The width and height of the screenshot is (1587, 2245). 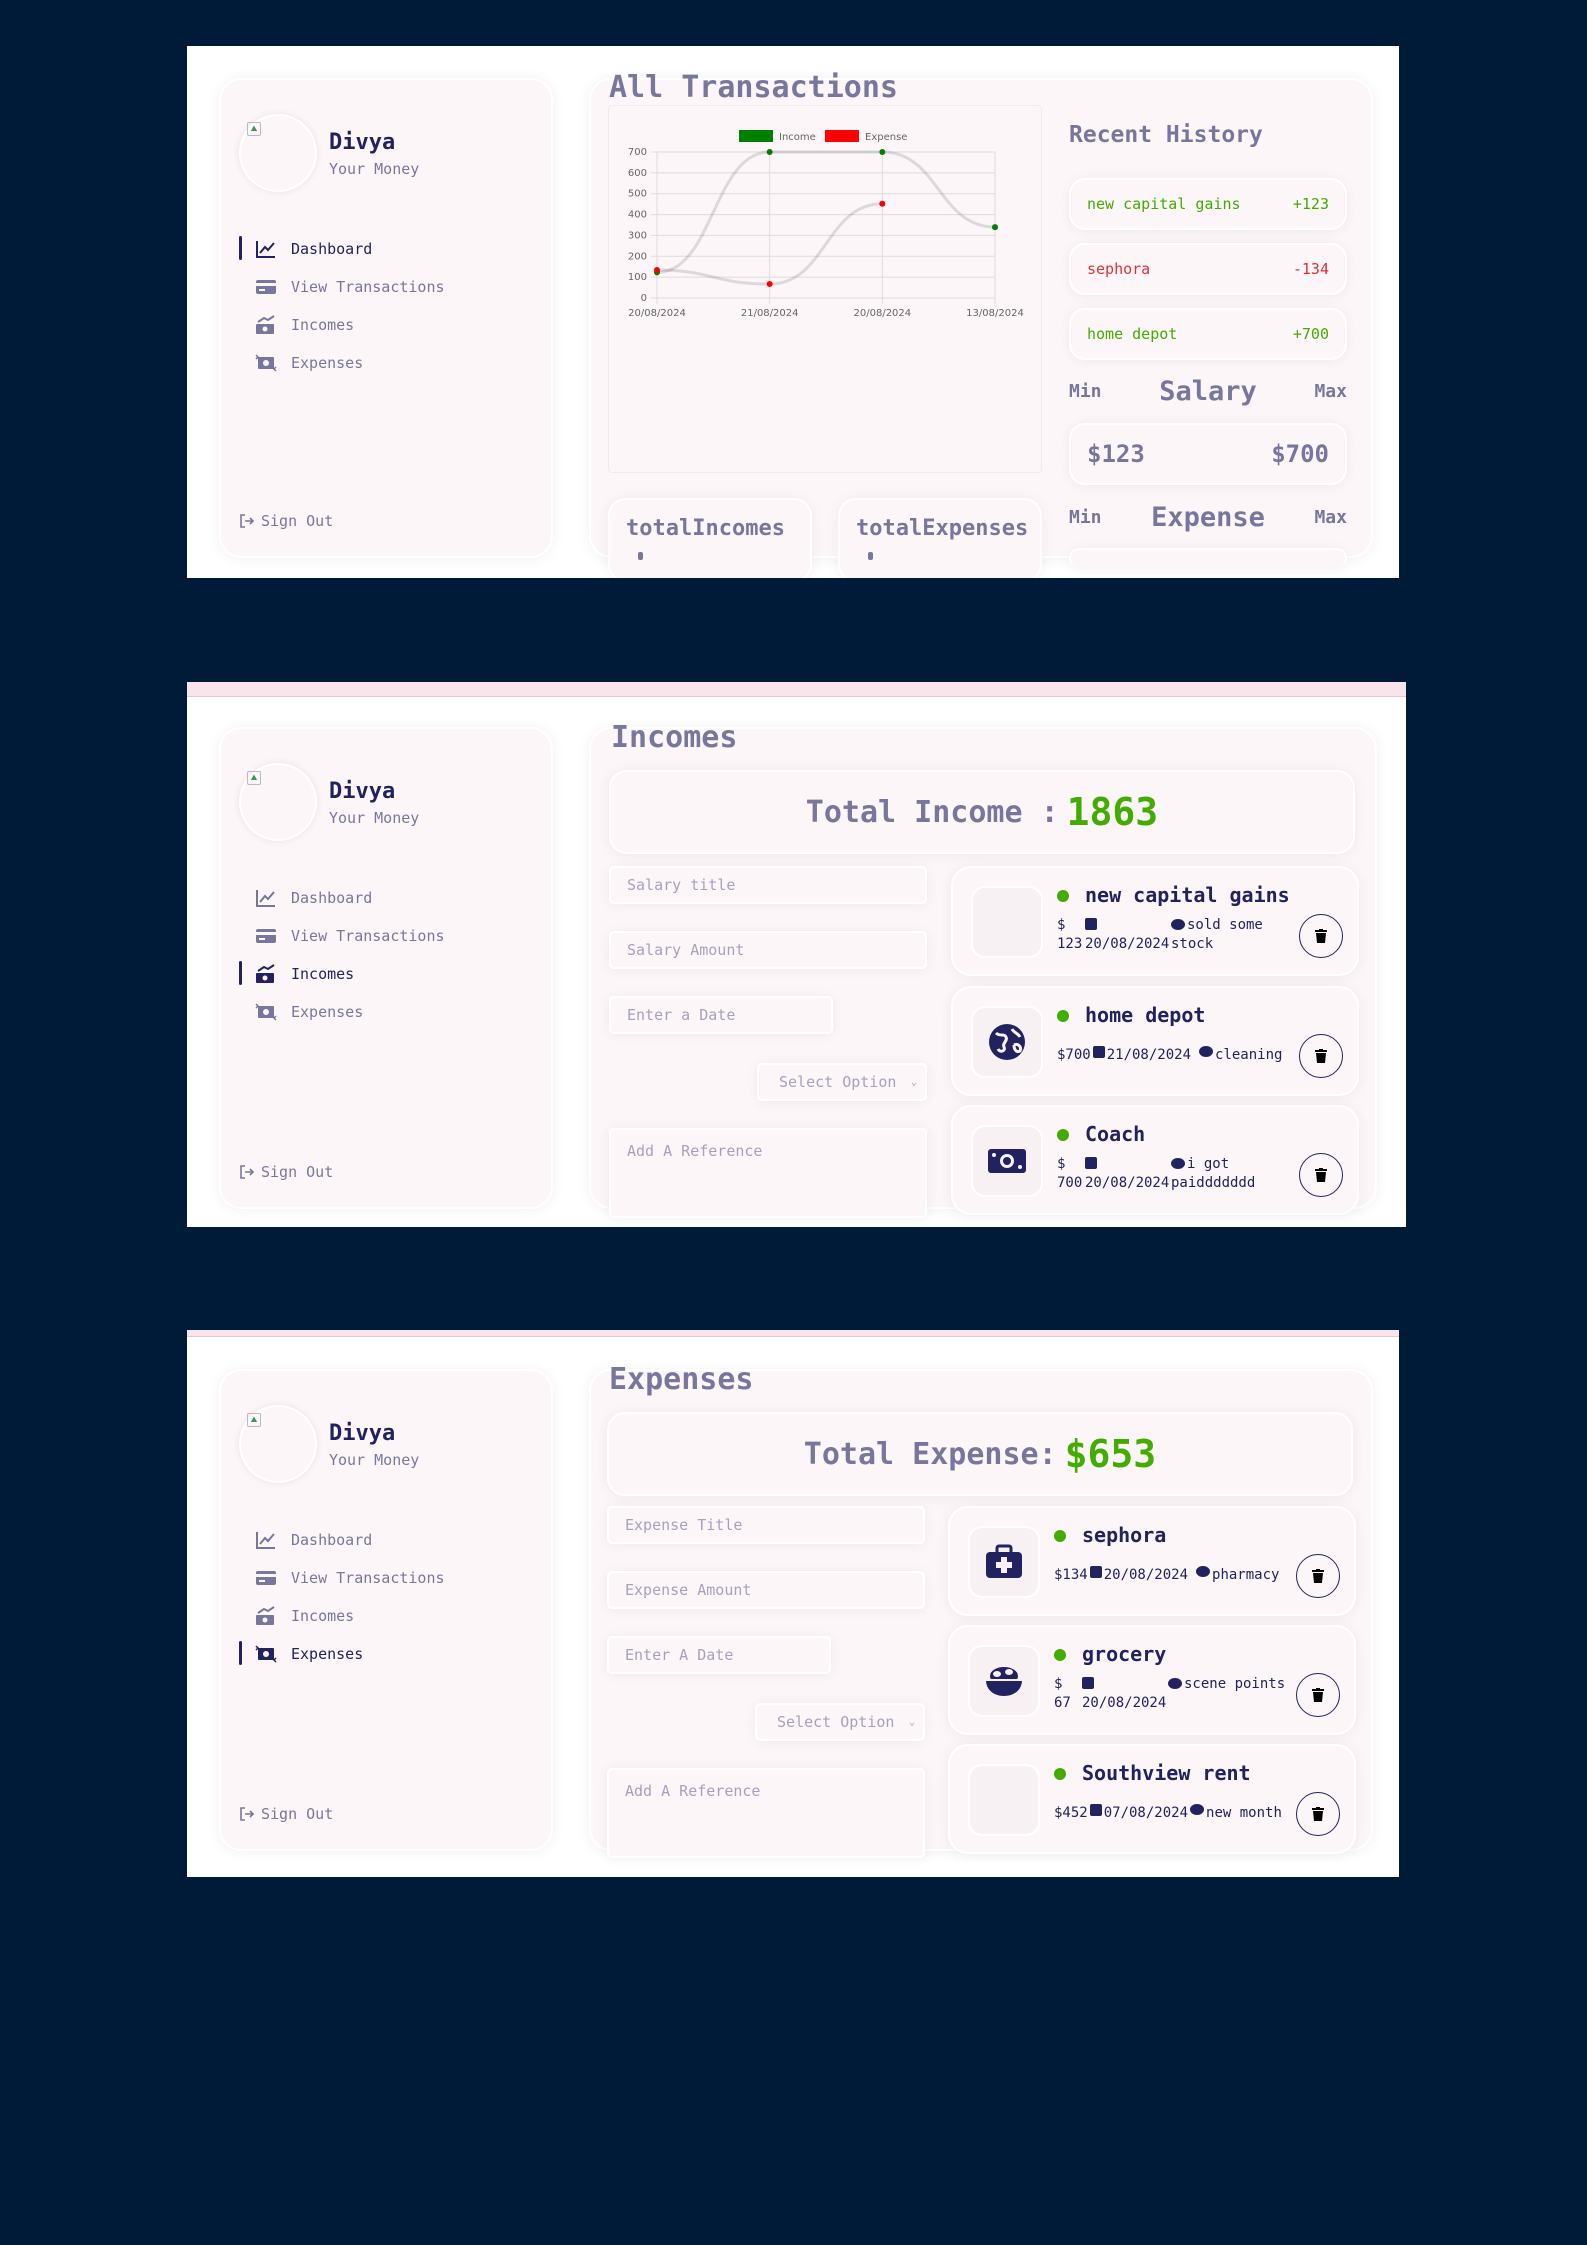 What do you see at coordinates (1244, 1813) in the screenshot?
I see `expense-item-note: new month` at bounding box center [1244, 1813].